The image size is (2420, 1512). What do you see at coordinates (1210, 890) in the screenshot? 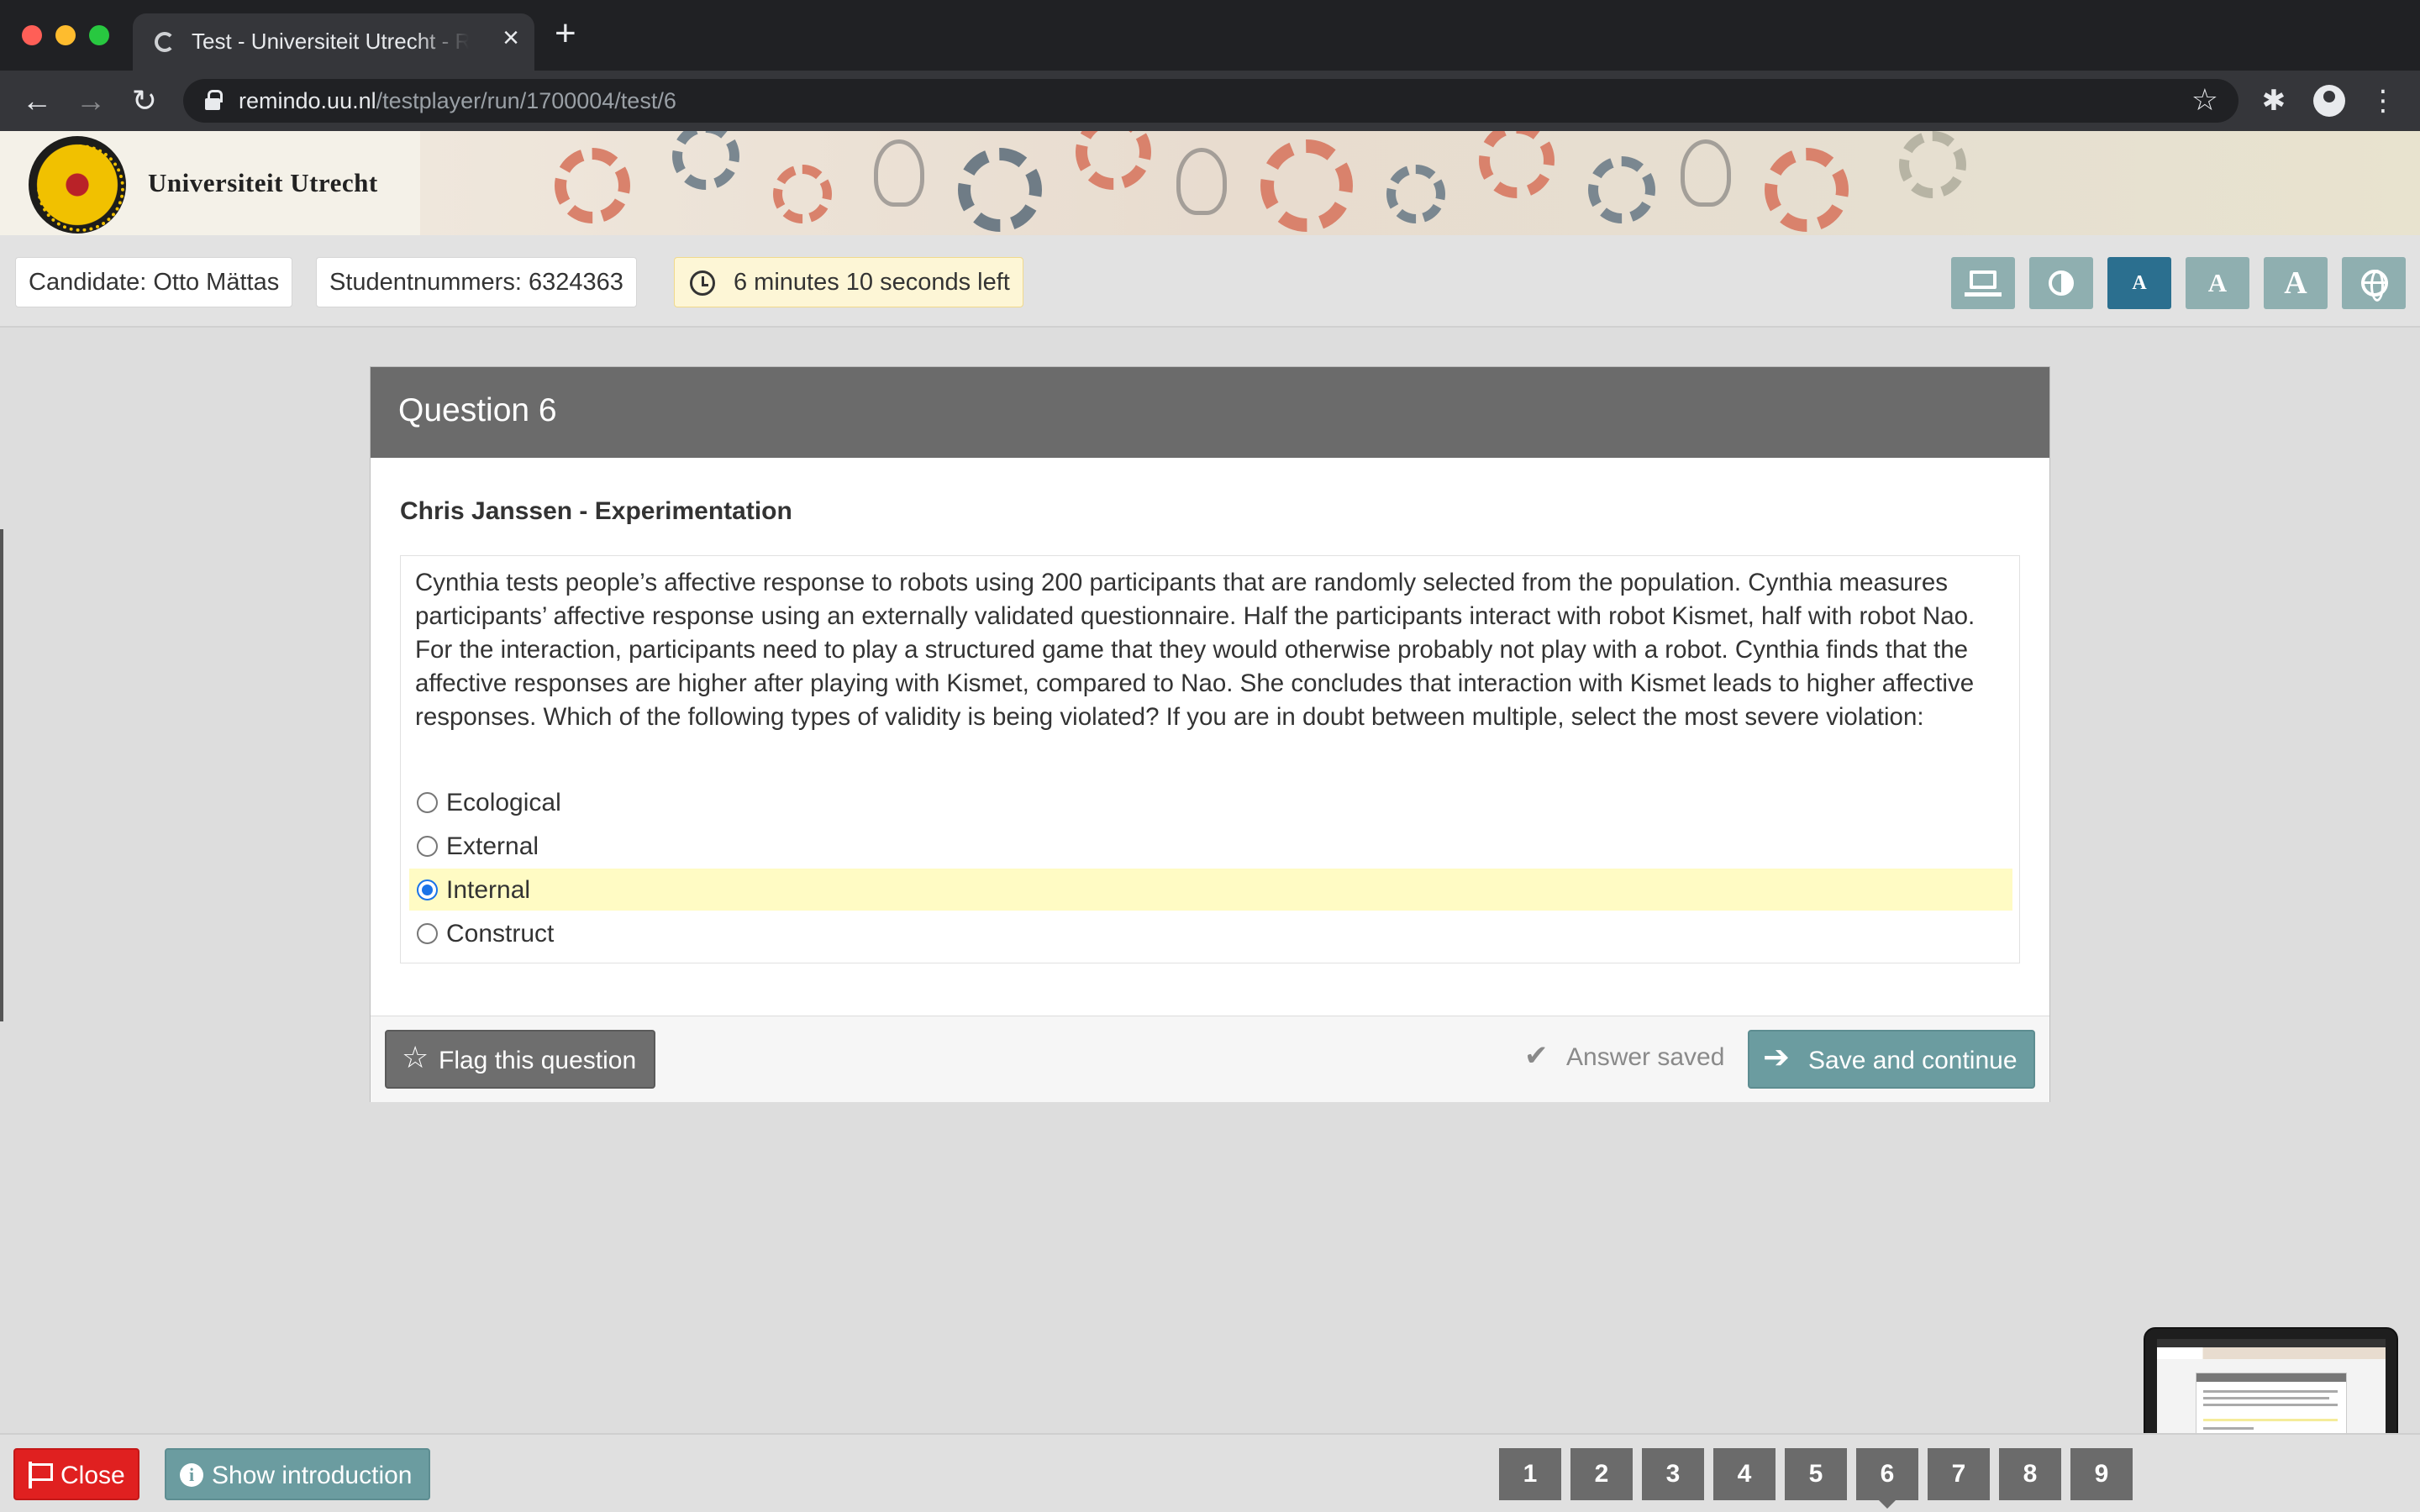
I see `answer-option-internal: Internal` at bounding box center [1210, 890].